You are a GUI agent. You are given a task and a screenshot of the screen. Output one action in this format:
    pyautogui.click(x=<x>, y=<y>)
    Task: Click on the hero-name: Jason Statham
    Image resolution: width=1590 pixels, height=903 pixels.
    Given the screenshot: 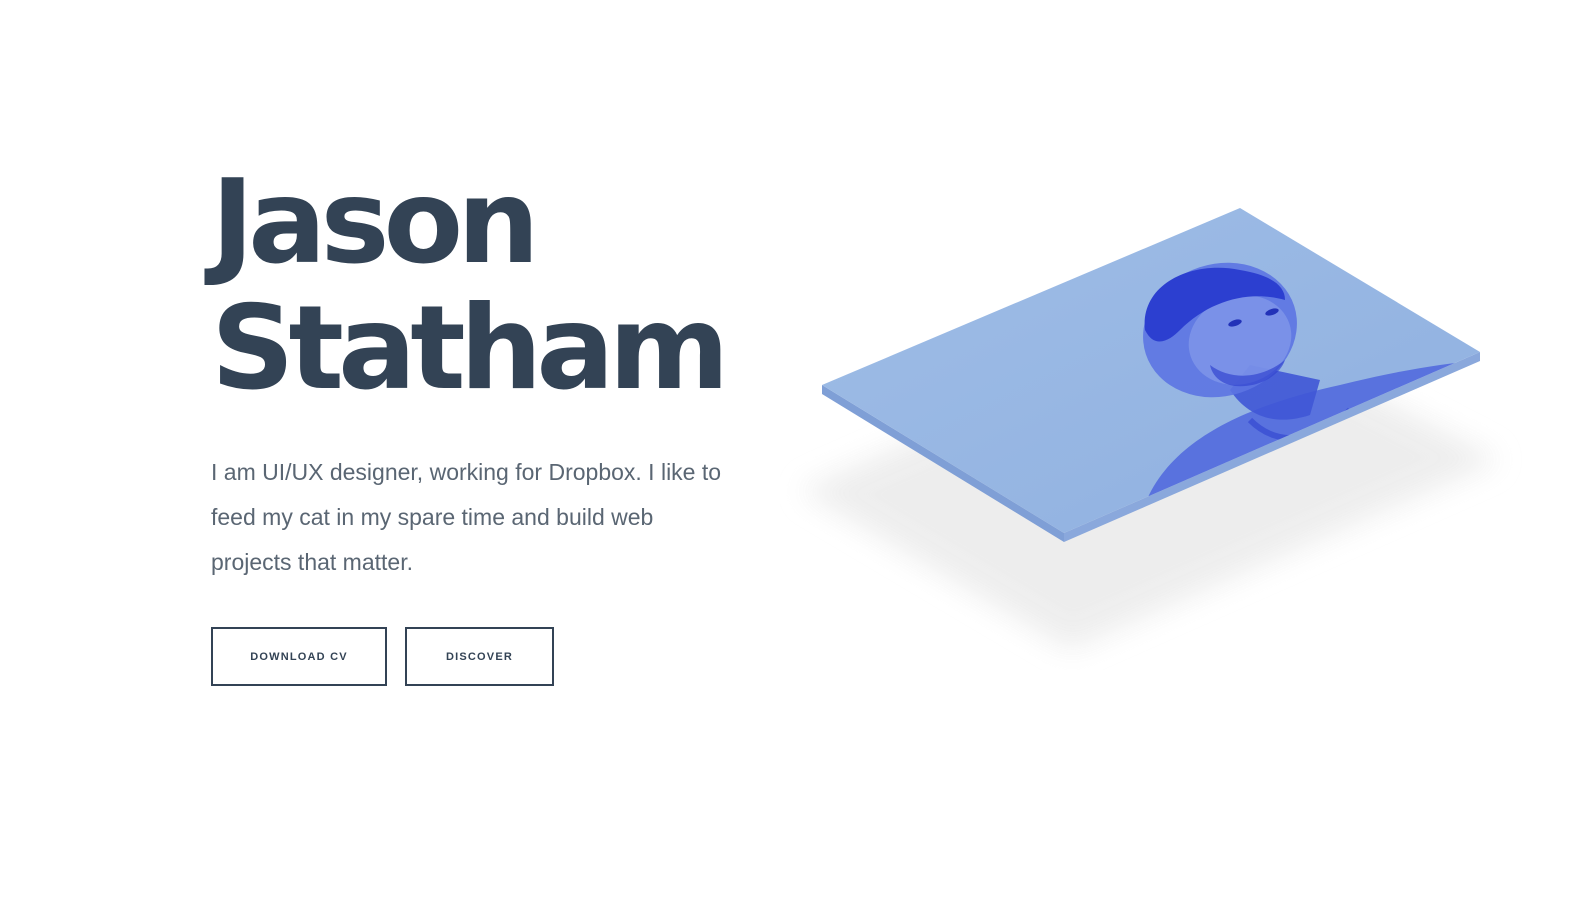 What is the action you would take?
    pyautogui.click(x=491, y=286)
    